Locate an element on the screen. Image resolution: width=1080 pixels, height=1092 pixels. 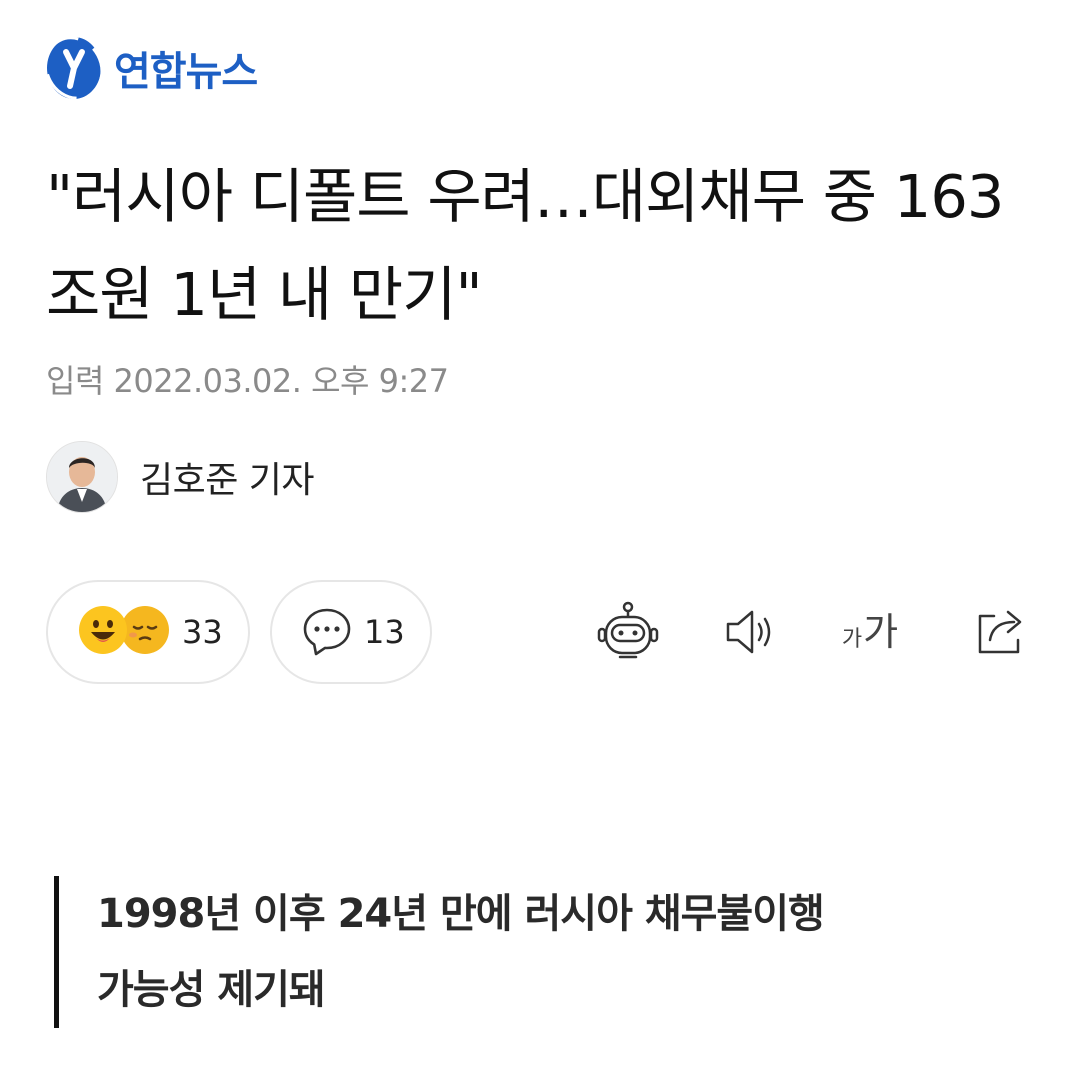
publisher-logo: 연합뉴스 is located at coordinates (151, 68).